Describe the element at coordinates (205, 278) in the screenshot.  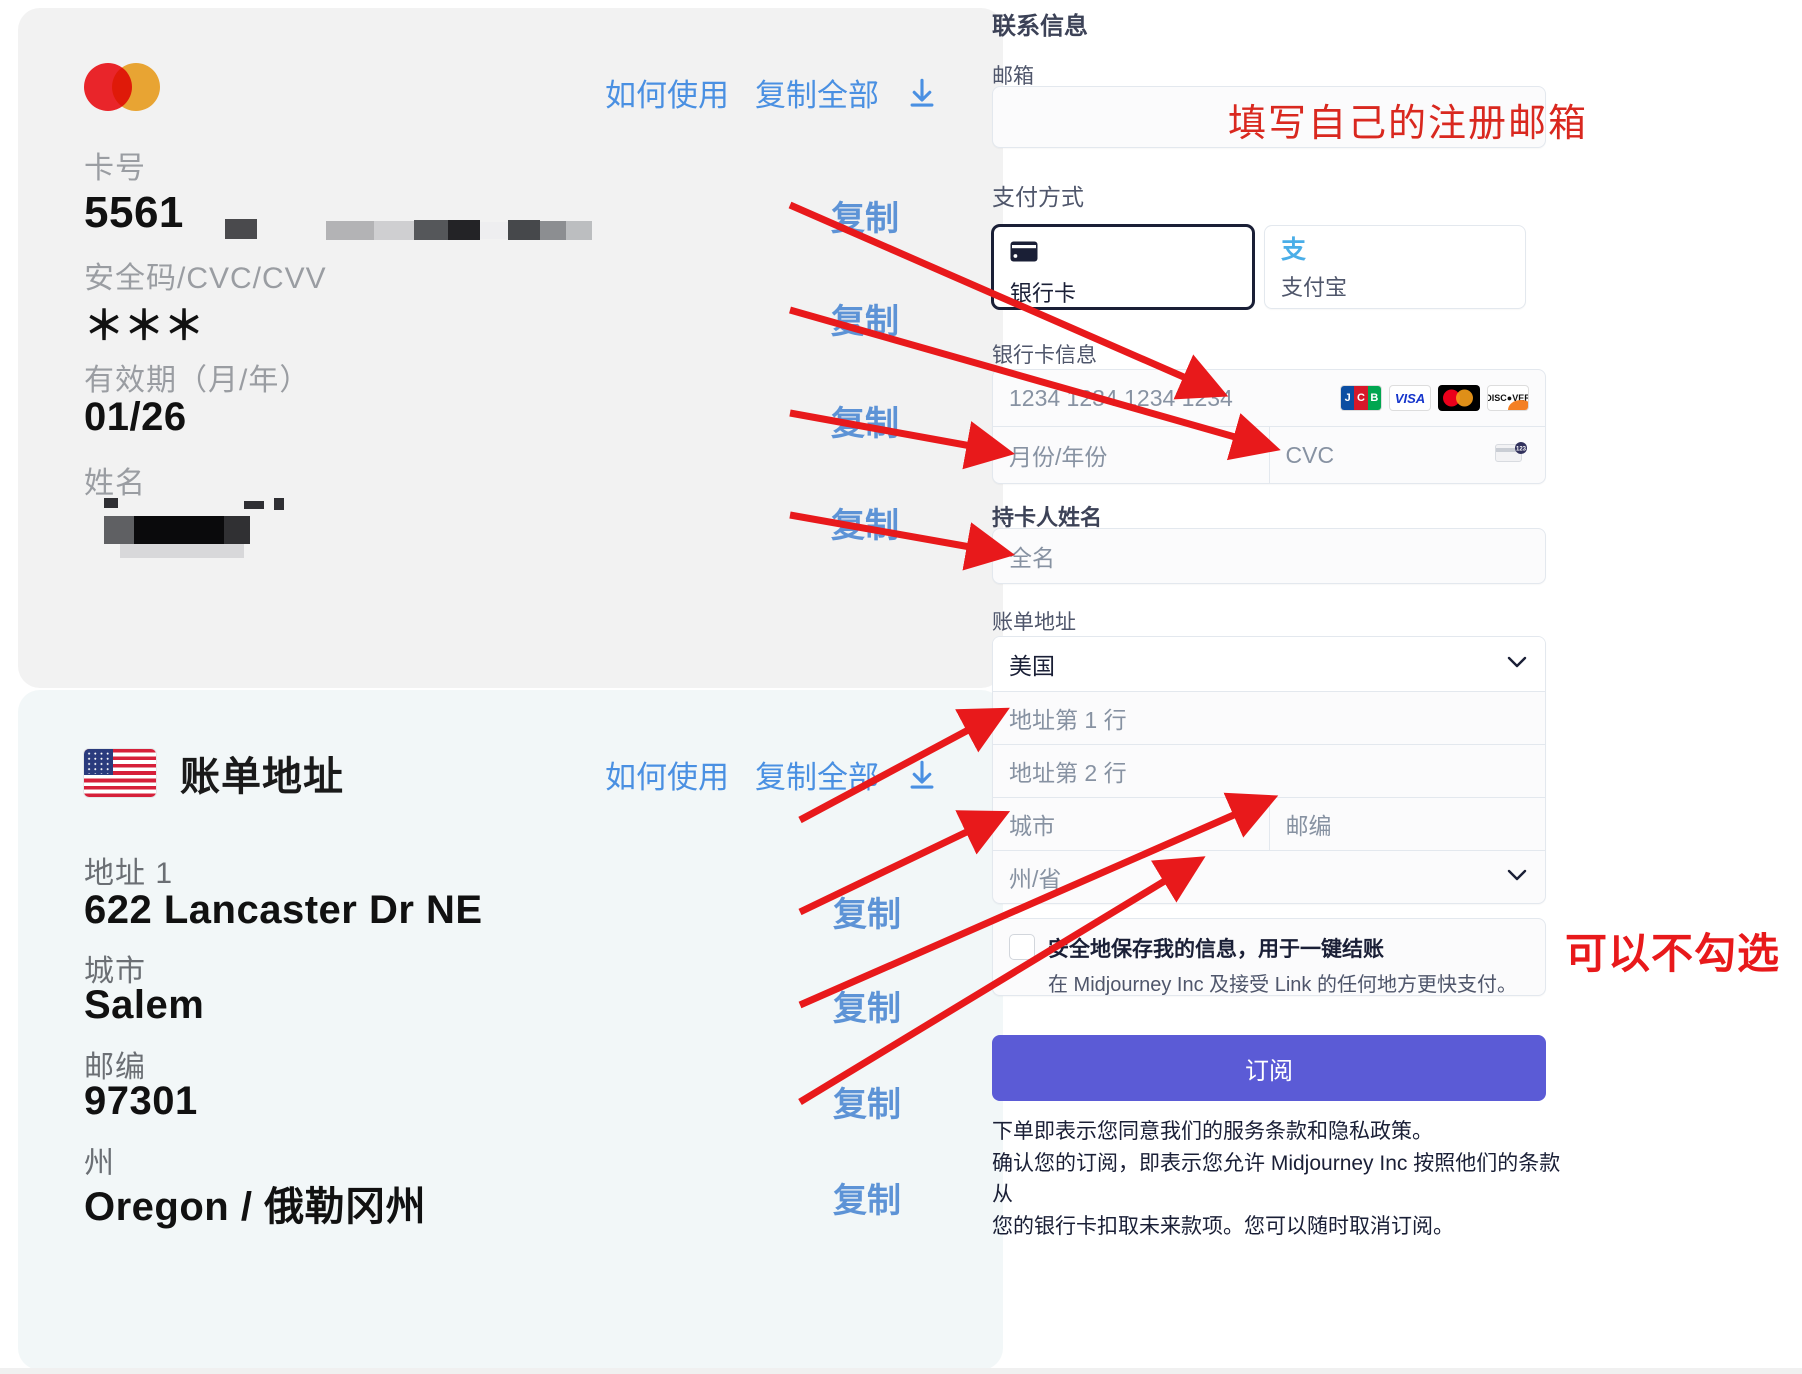
I see `cvc-label: 安全码/CVC/CVV` at that location.